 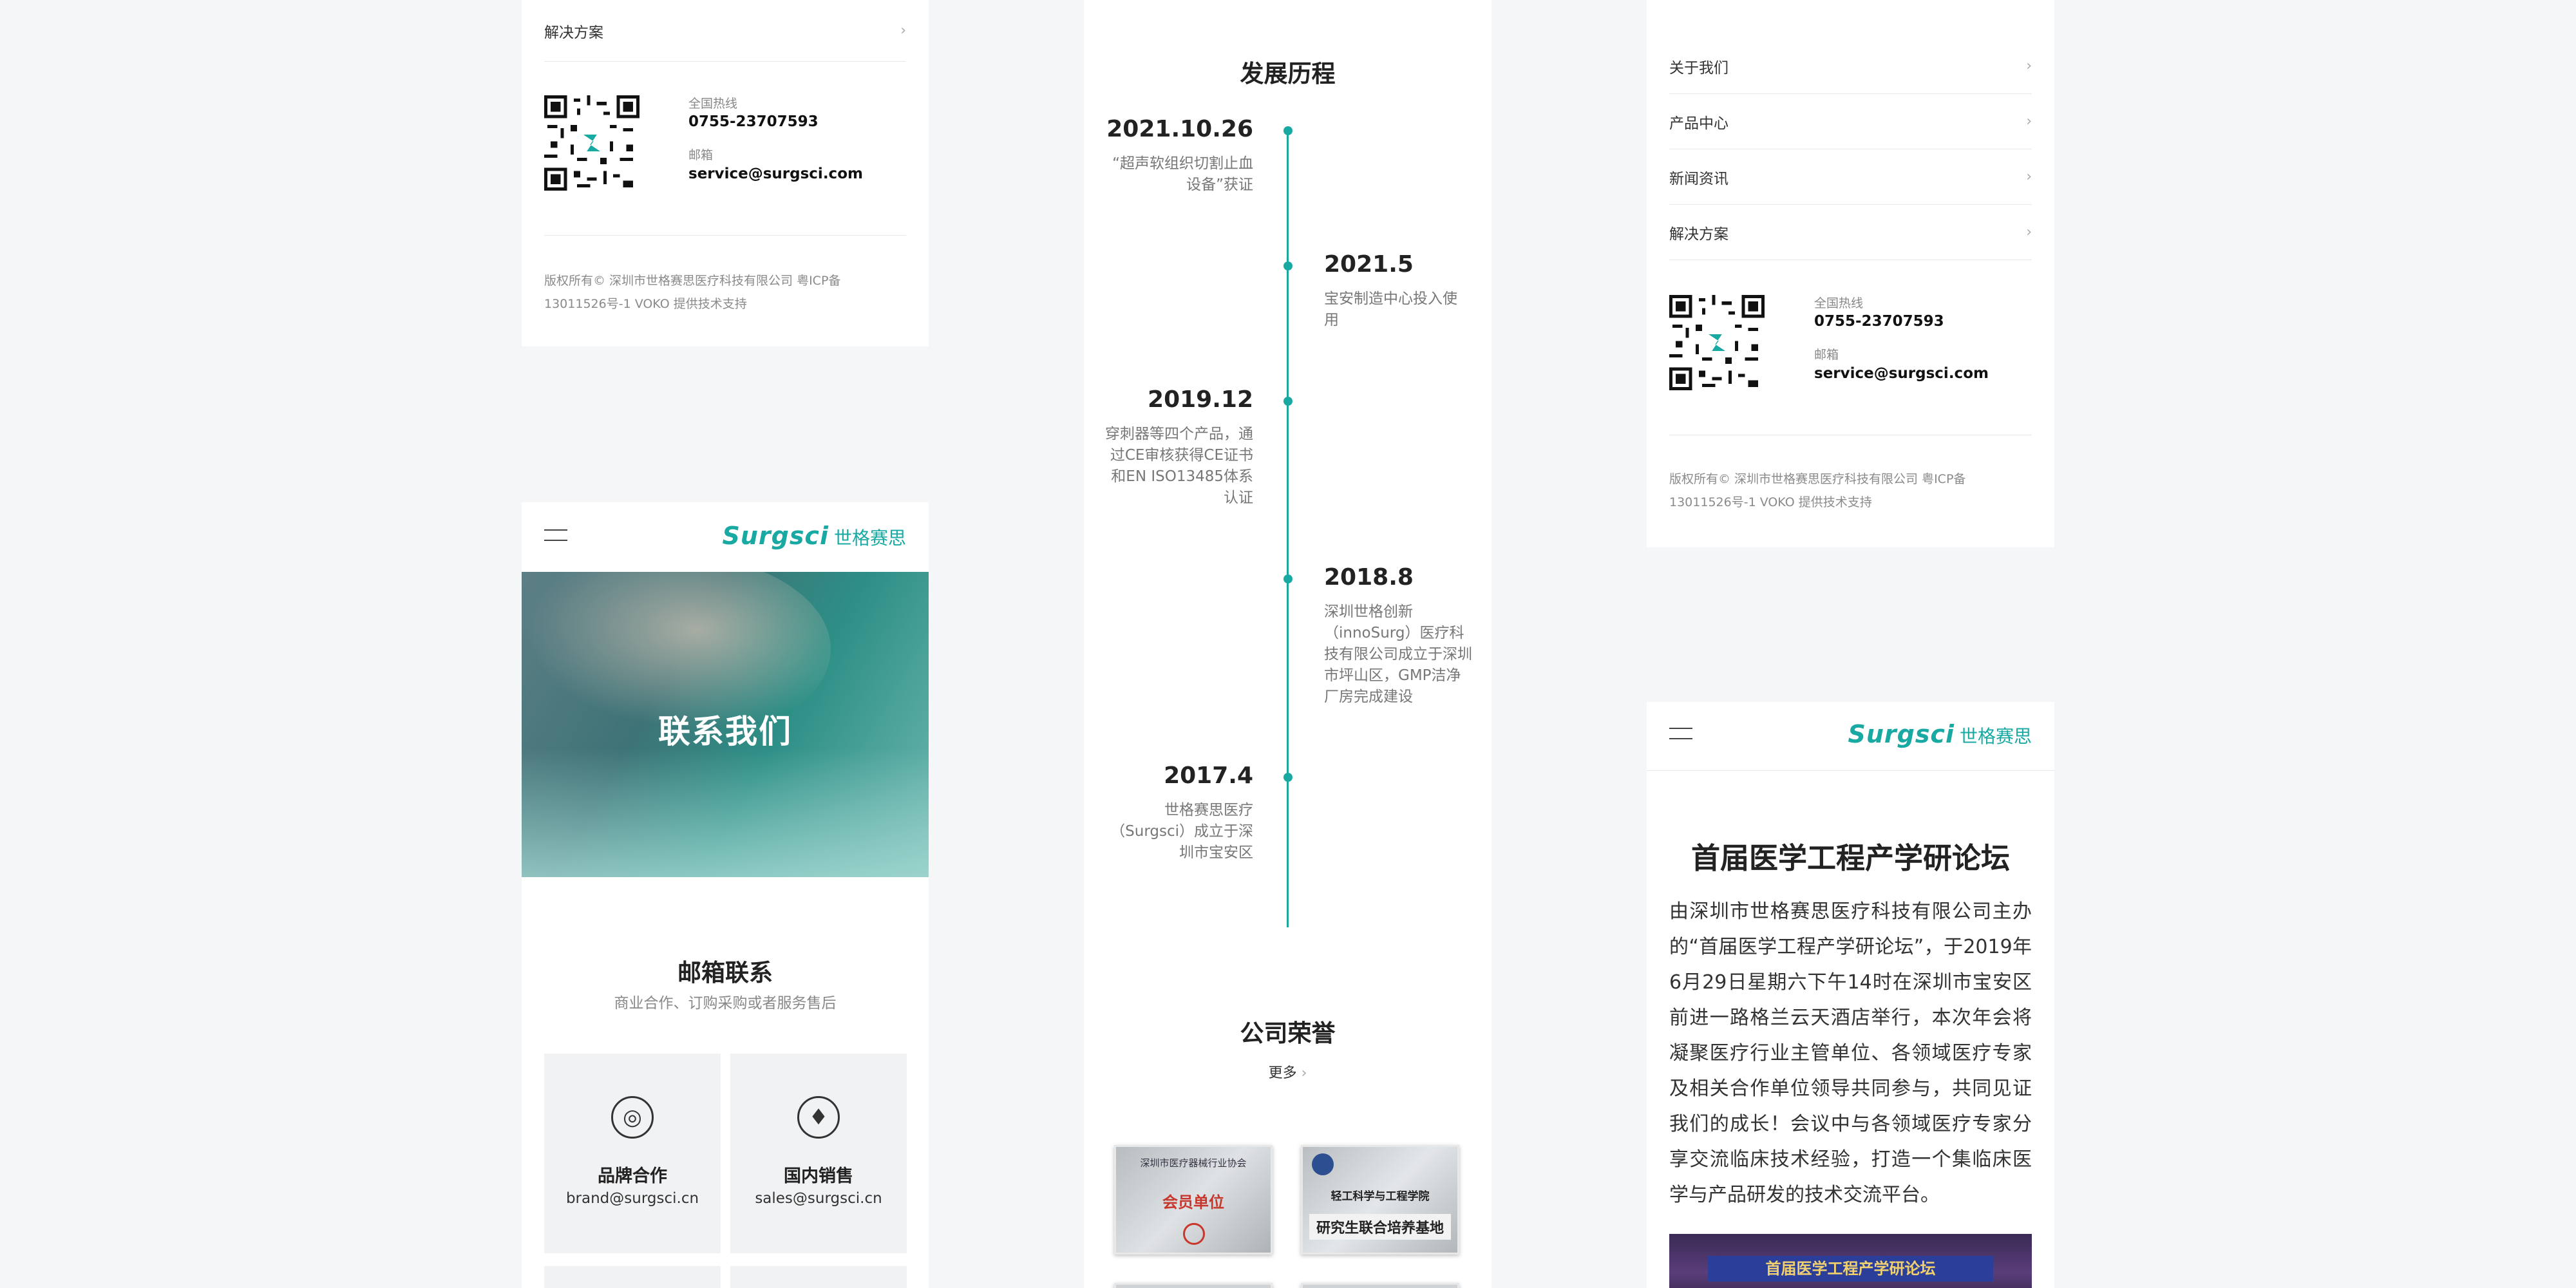 I want to click on menu-item-label: 新闻资讯, so click(x=1698, y=178).